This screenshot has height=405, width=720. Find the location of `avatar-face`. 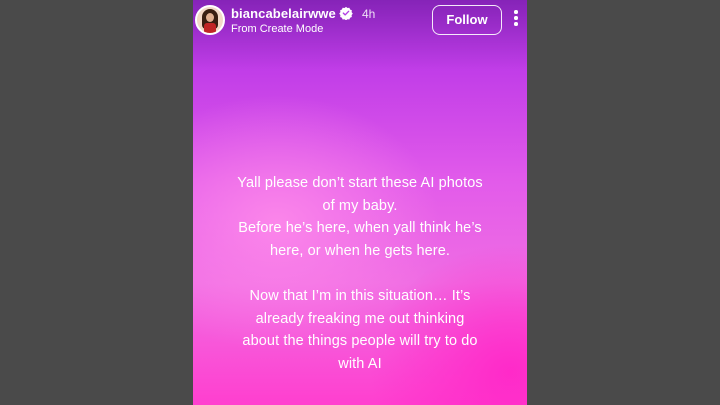

avatar-face is located at coordinates (210, 17).